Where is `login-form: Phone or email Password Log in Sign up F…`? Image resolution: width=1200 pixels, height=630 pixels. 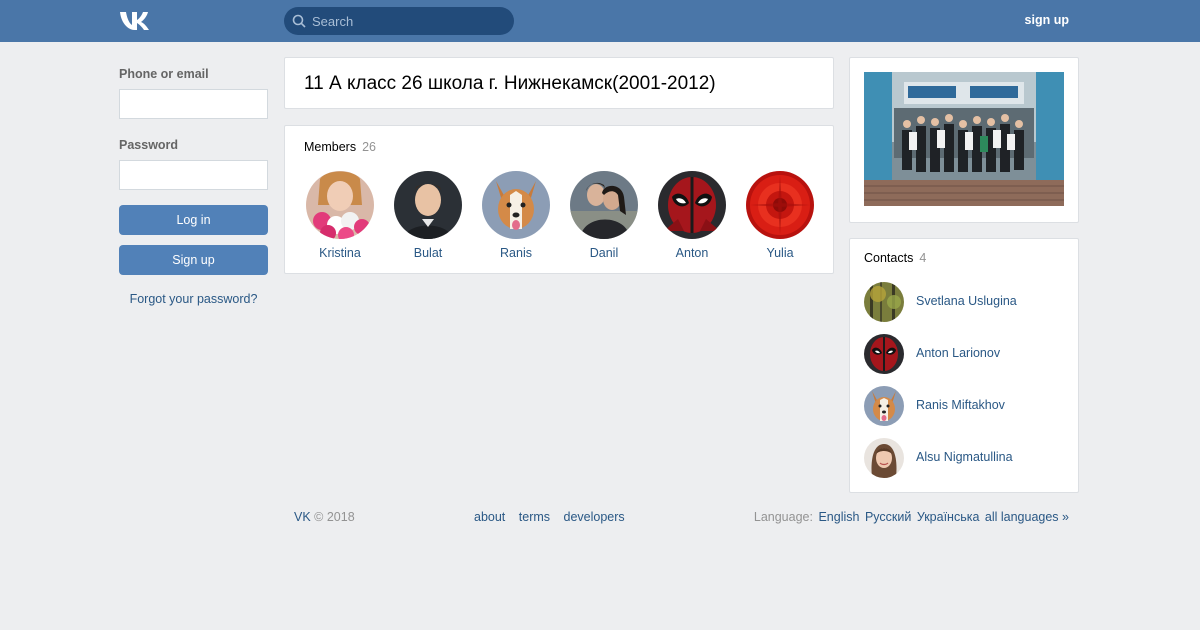 login-form: Phone or email Password Log in Sign up F… is located at coordinates (193, 186).